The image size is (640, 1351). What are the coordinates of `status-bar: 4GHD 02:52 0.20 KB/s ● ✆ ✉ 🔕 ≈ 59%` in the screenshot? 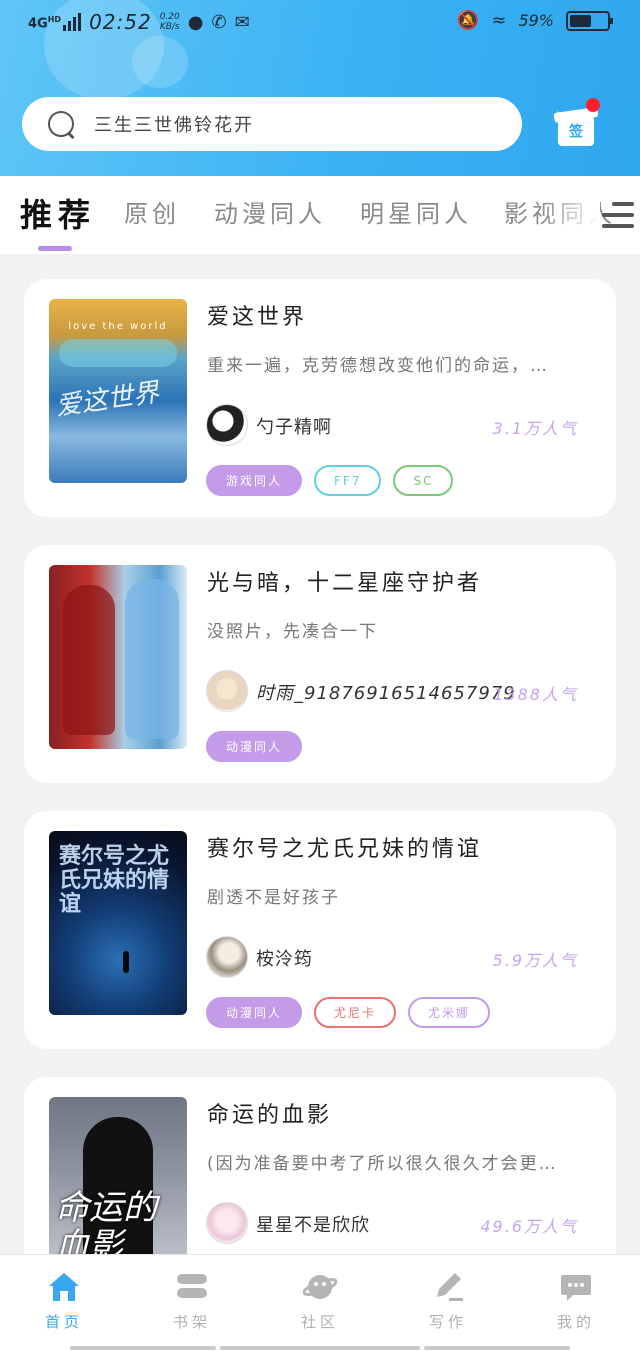 It's located at (320, 24).